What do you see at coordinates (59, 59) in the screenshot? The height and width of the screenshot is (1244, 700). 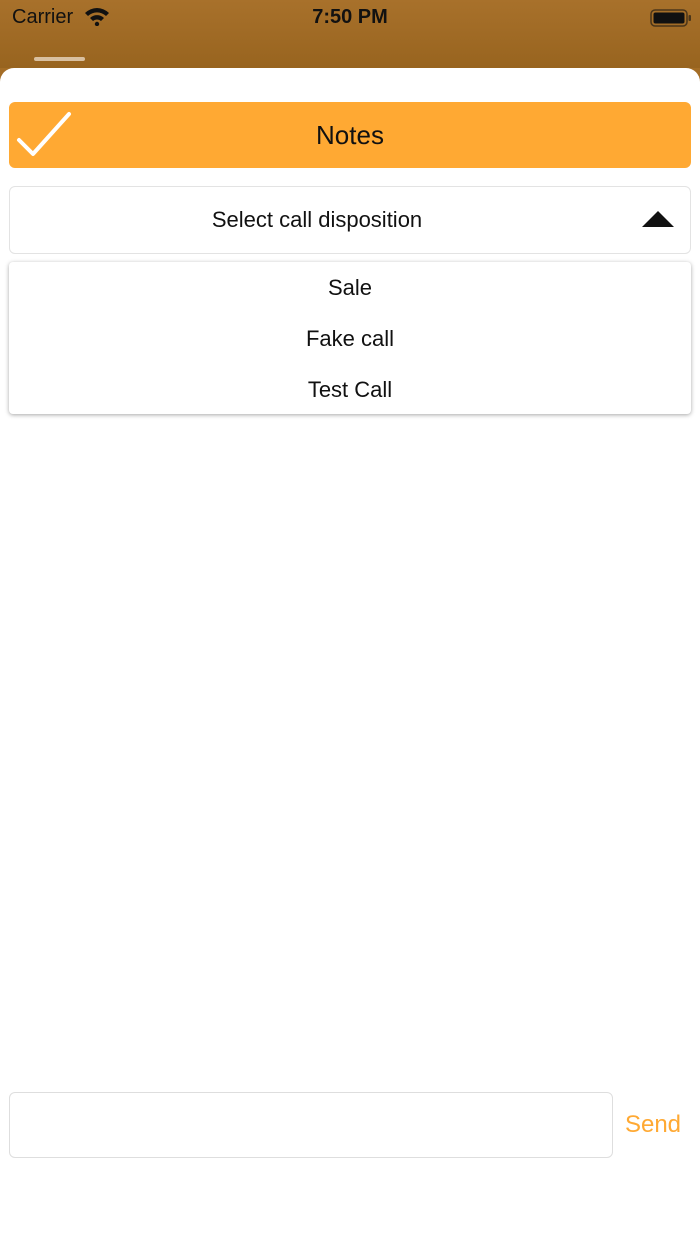 I see `sheet-grabber` at bounding box center [59, 59].